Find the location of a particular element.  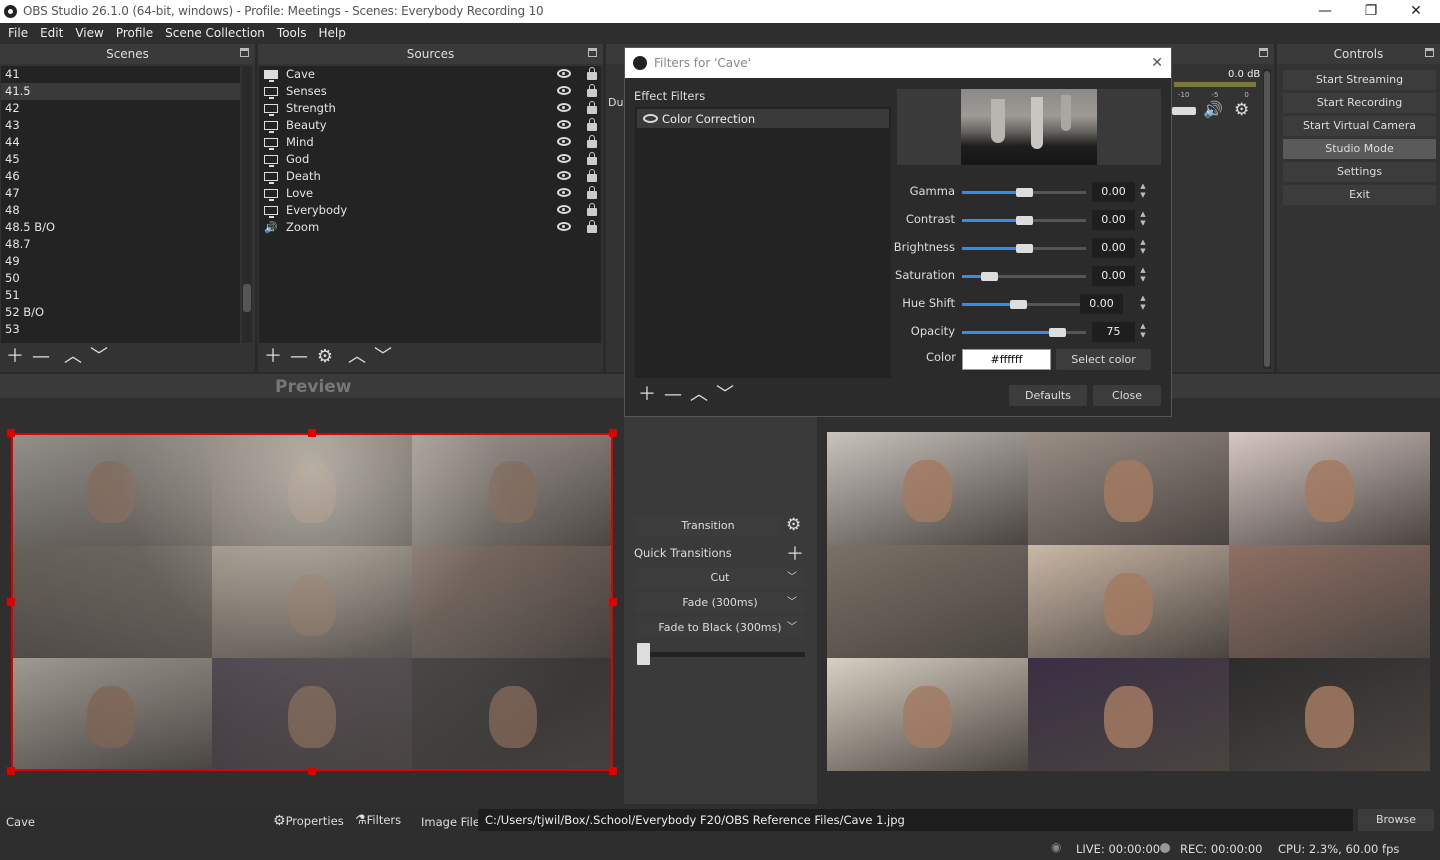

menu-scene-collection: Scene Collection is located at coordinates (215, 33).